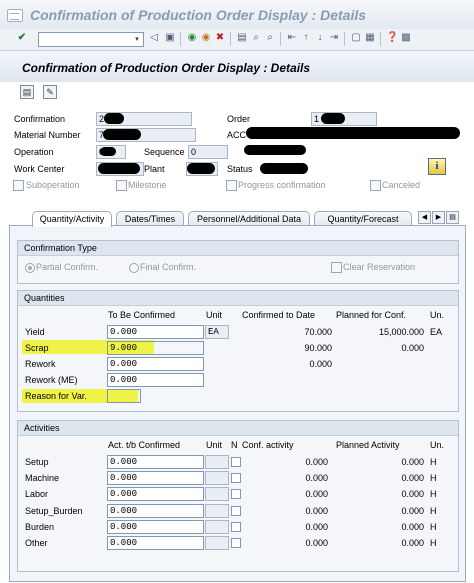  Describe the element at coordinates (217, 462) in the screenshot. I see `activity-unit-setup` at that location.